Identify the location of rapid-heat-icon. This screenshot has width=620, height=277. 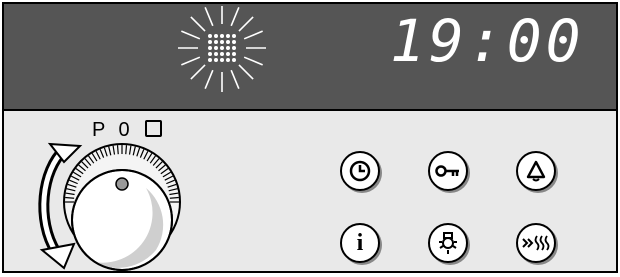
(536, 243).